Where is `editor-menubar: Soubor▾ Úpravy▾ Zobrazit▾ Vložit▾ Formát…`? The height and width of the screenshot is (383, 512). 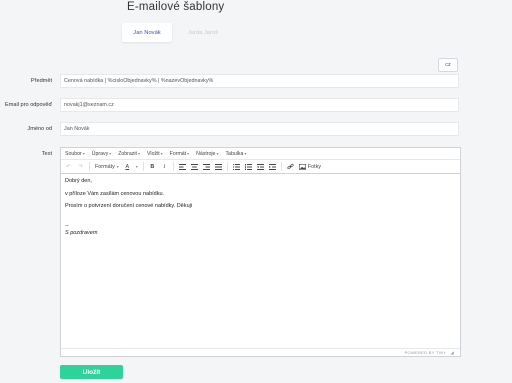 editor-menubar: Soubor▾ Úpravy▾ Zobrazit▾ Vložit▾ Formát… is located at coordinates (260, 154).